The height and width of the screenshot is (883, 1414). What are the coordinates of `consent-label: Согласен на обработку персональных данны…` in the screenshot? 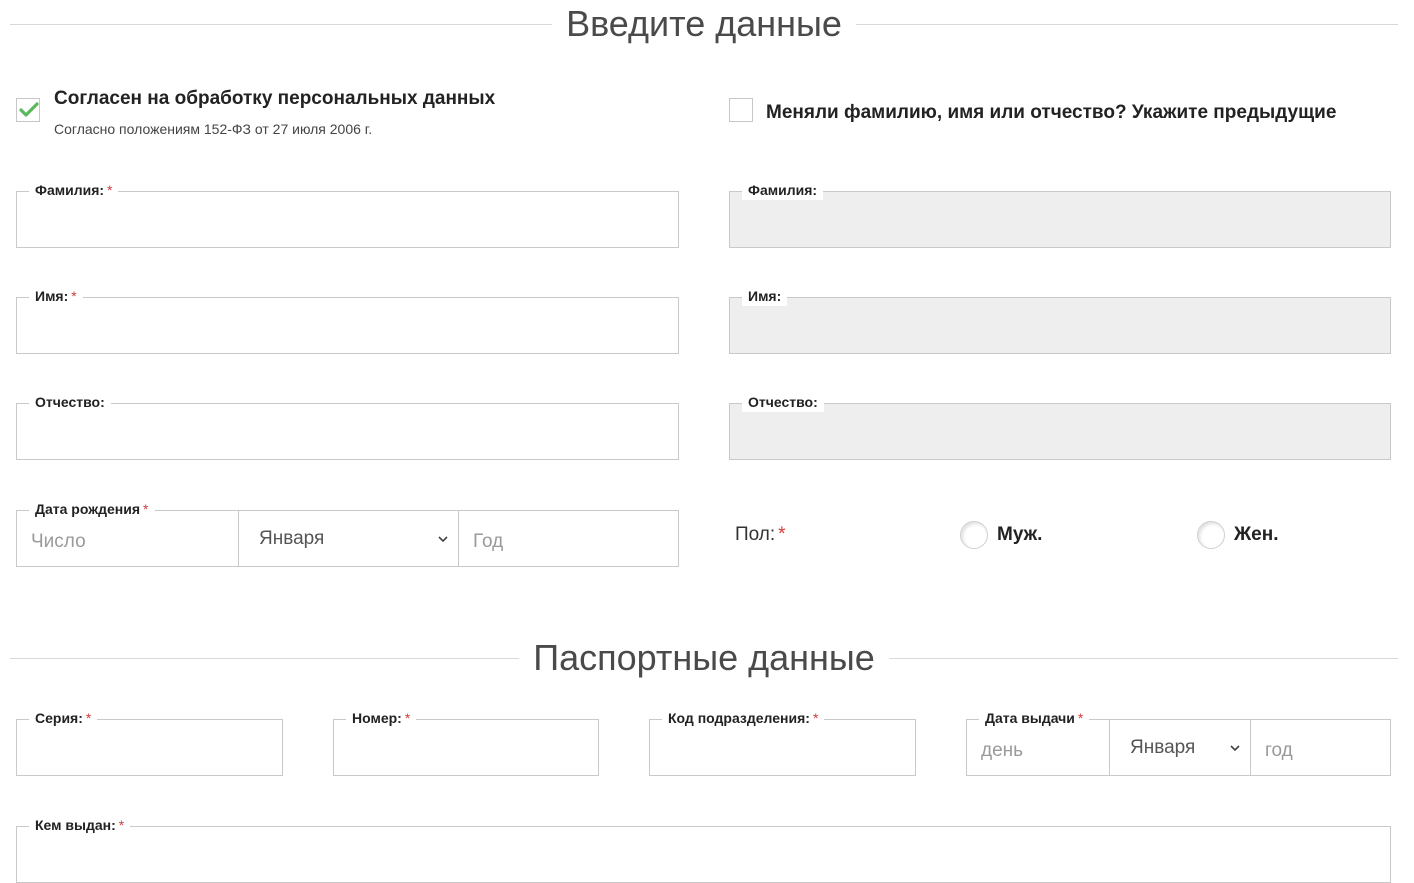 It's located at (274, 99).